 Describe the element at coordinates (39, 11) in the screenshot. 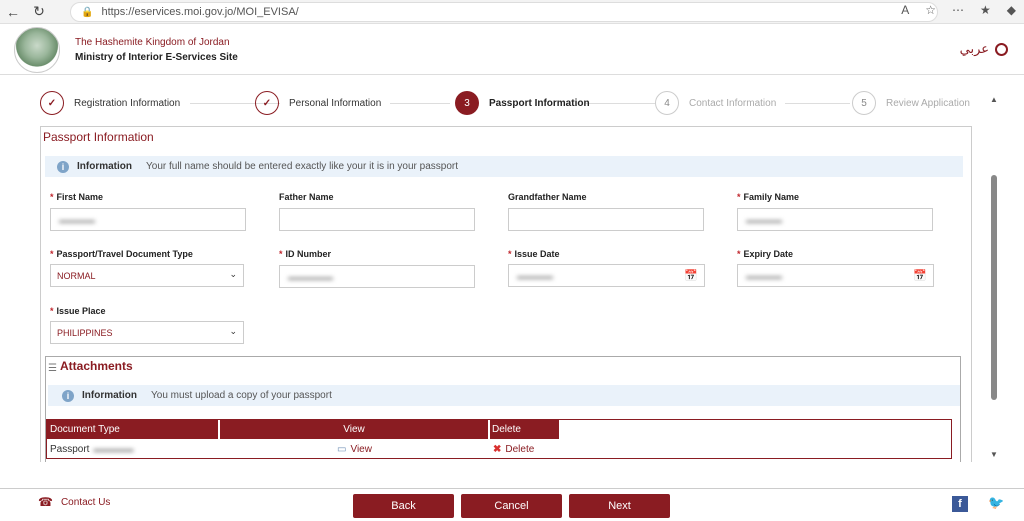

I see `refresh-icon: ↻` at that location.